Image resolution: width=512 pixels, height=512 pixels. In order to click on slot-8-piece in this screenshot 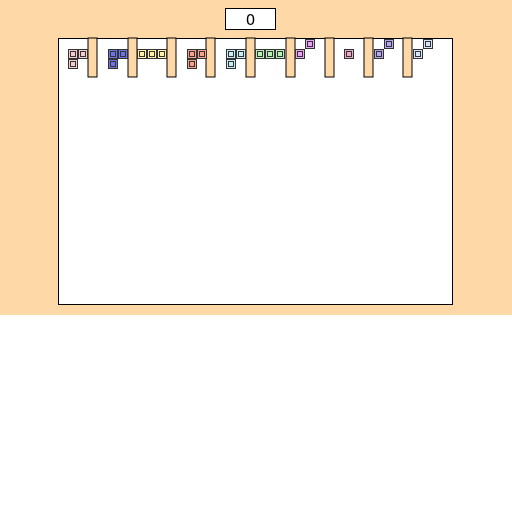, I will do `click(349, 54)`.